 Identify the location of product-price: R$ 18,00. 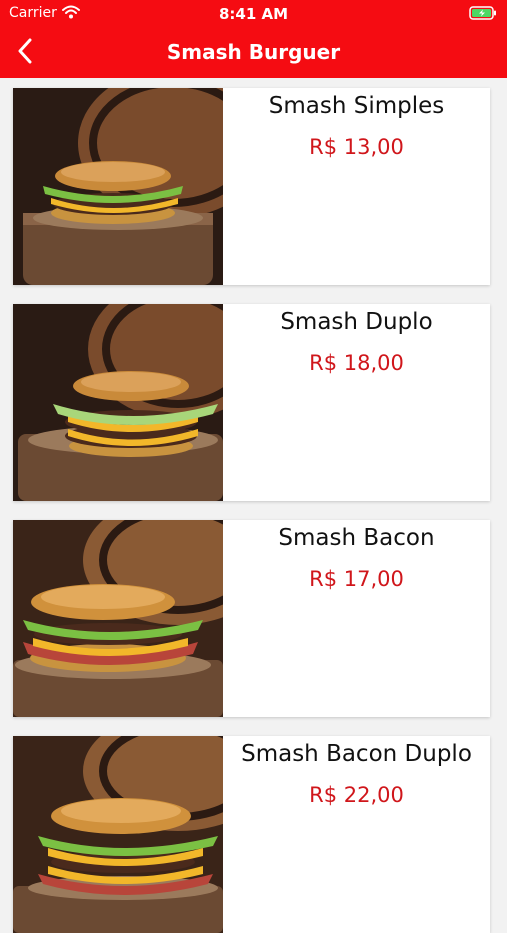
(356, 363).